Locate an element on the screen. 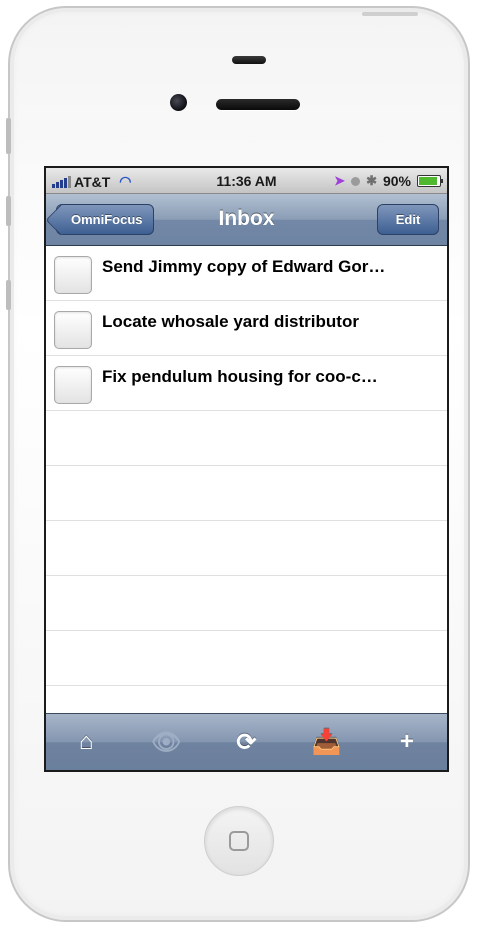 This screenshot has width=477, height=928. status-bar: AT&T ◠ 11:36 AM ➤ ✱ 90% is located at coordinates (246, 181).